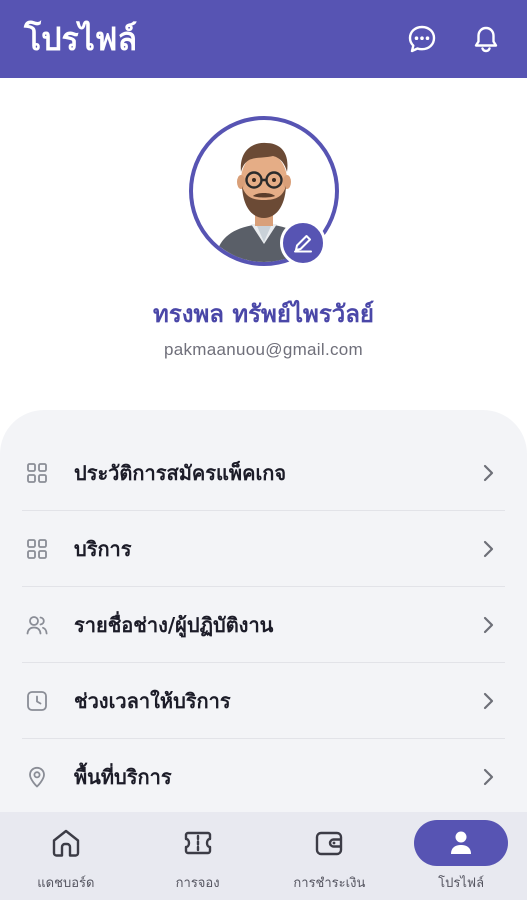  Describe the element at coordinates (263, 314) in the screenshot. I see `profile-name: ทรงพล ทรัพย์ไพรวัลย์` at that location.